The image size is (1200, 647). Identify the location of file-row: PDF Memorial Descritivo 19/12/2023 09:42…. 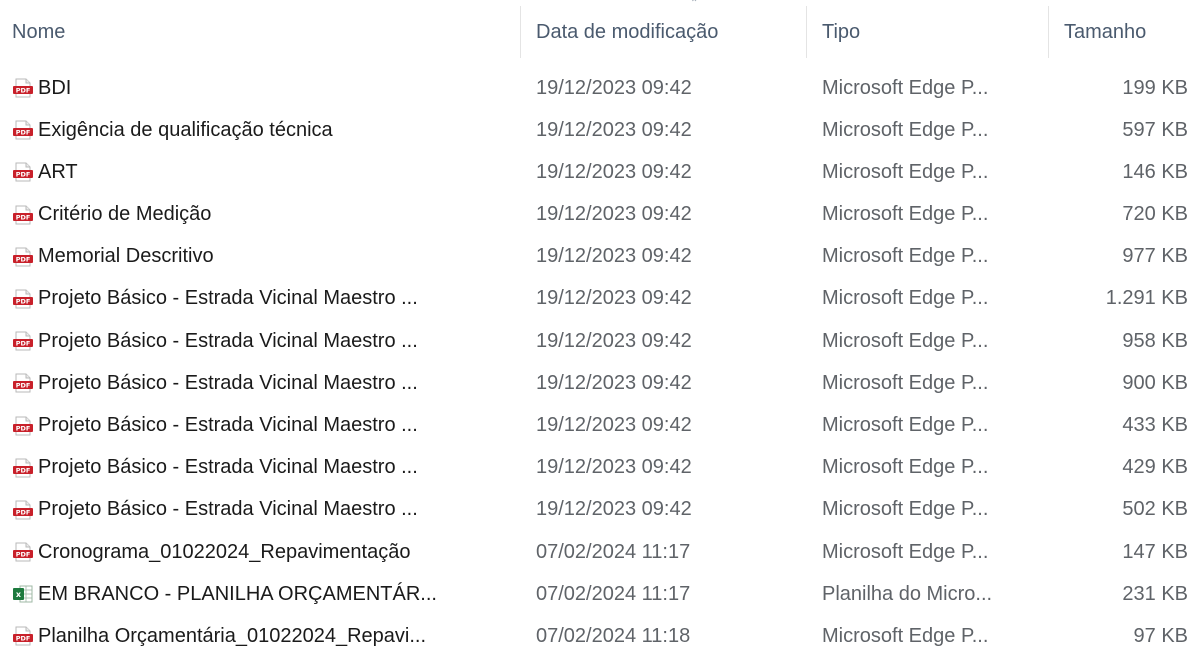
(600, 257).